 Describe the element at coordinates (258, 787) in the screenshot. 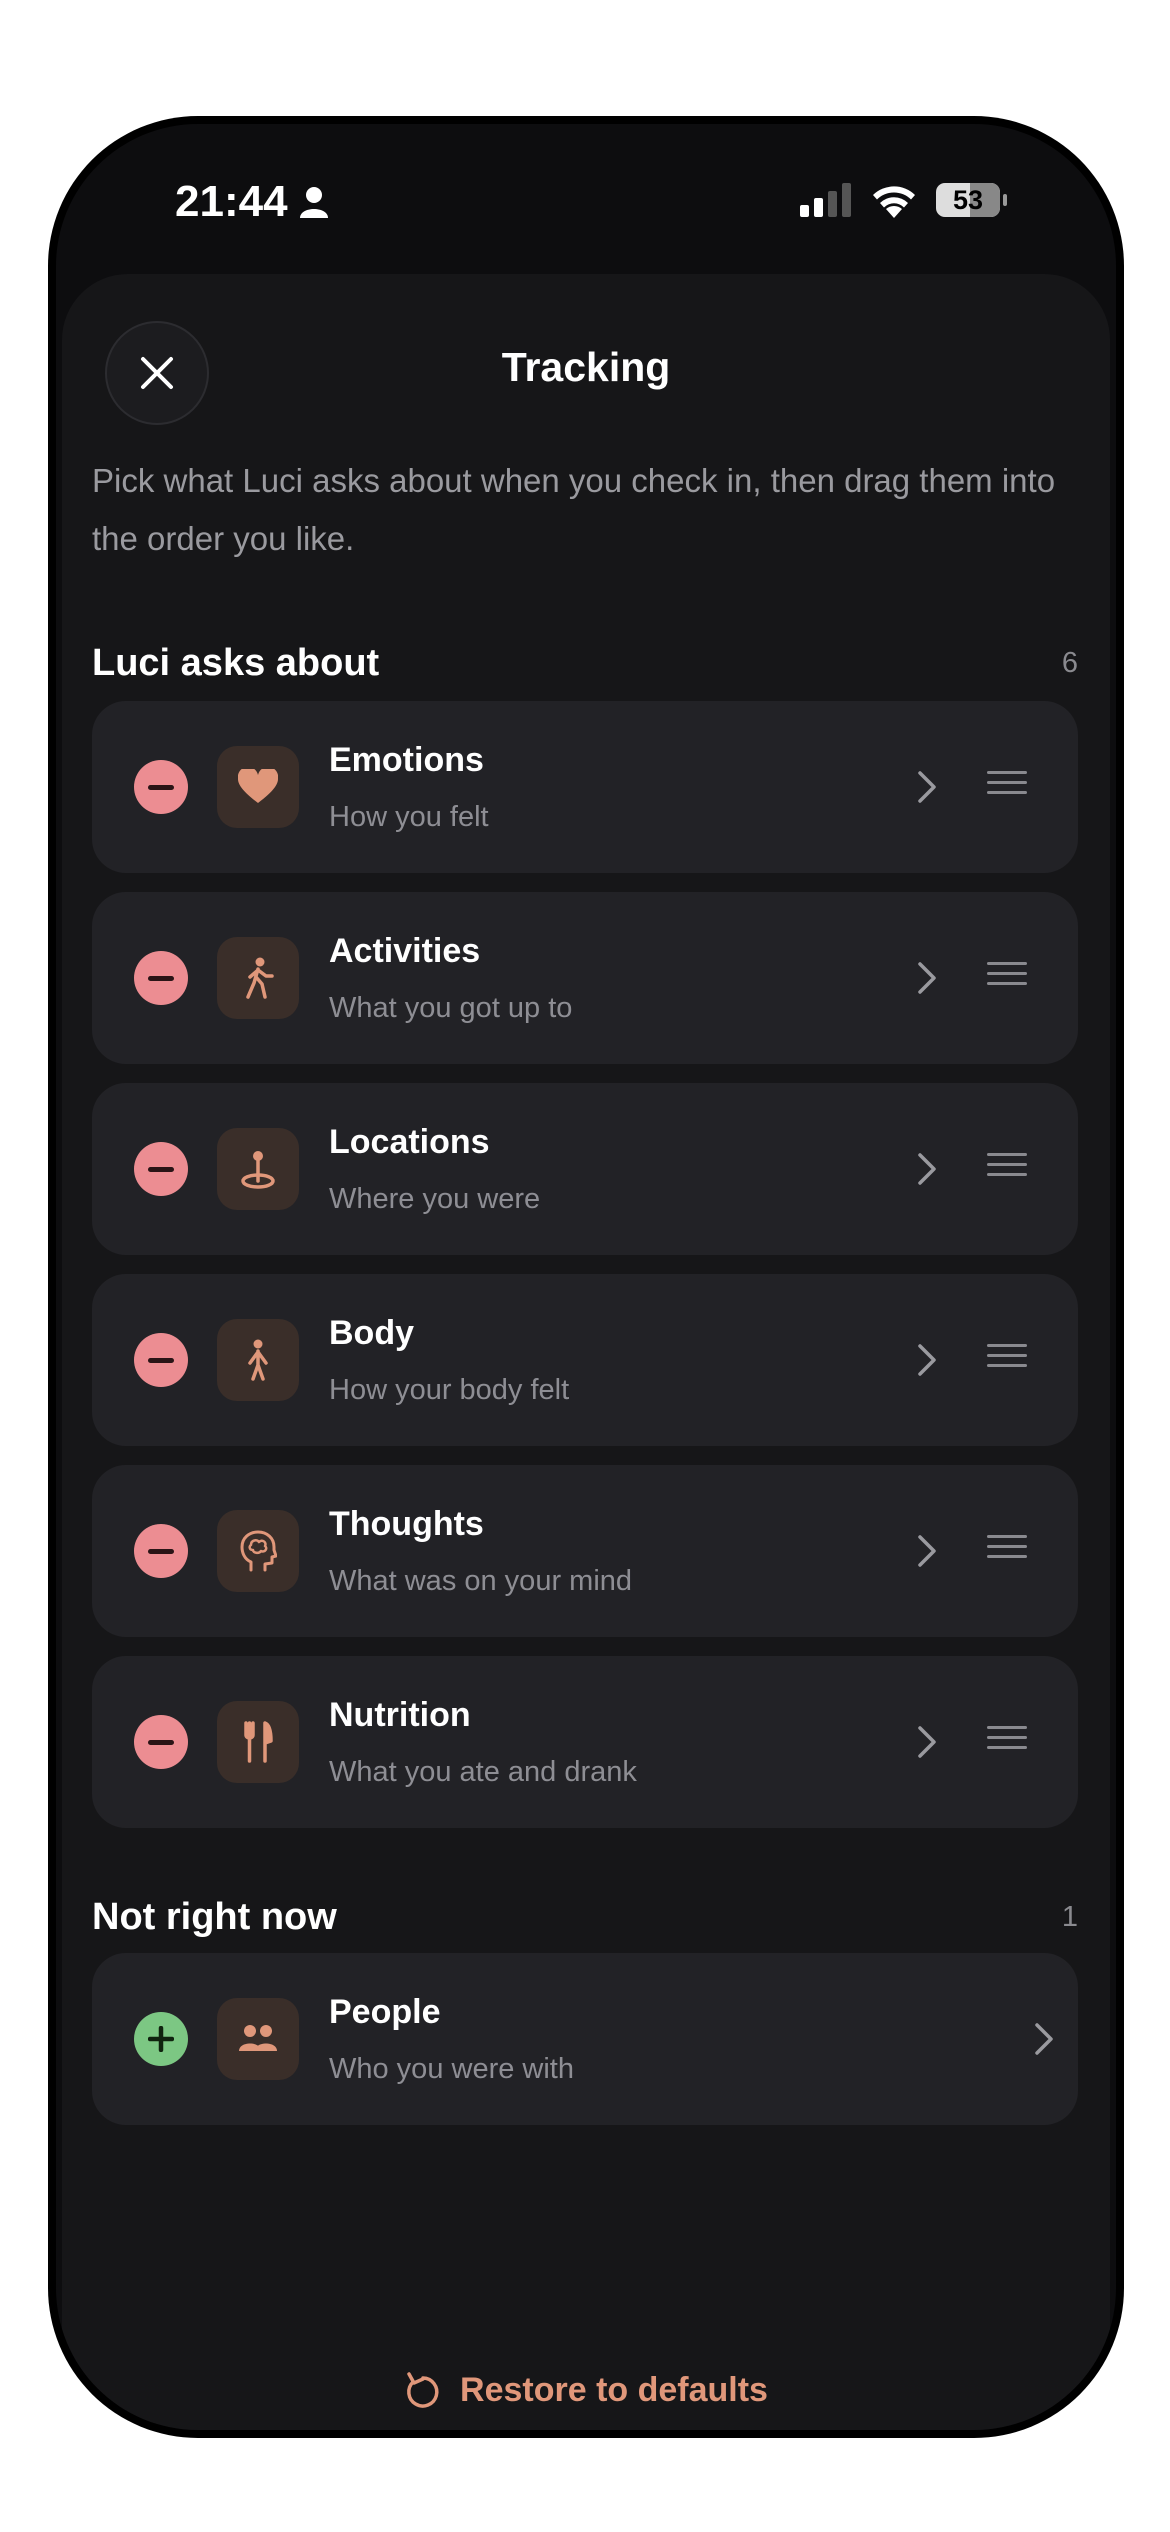

I see `heart-icon` at that location.